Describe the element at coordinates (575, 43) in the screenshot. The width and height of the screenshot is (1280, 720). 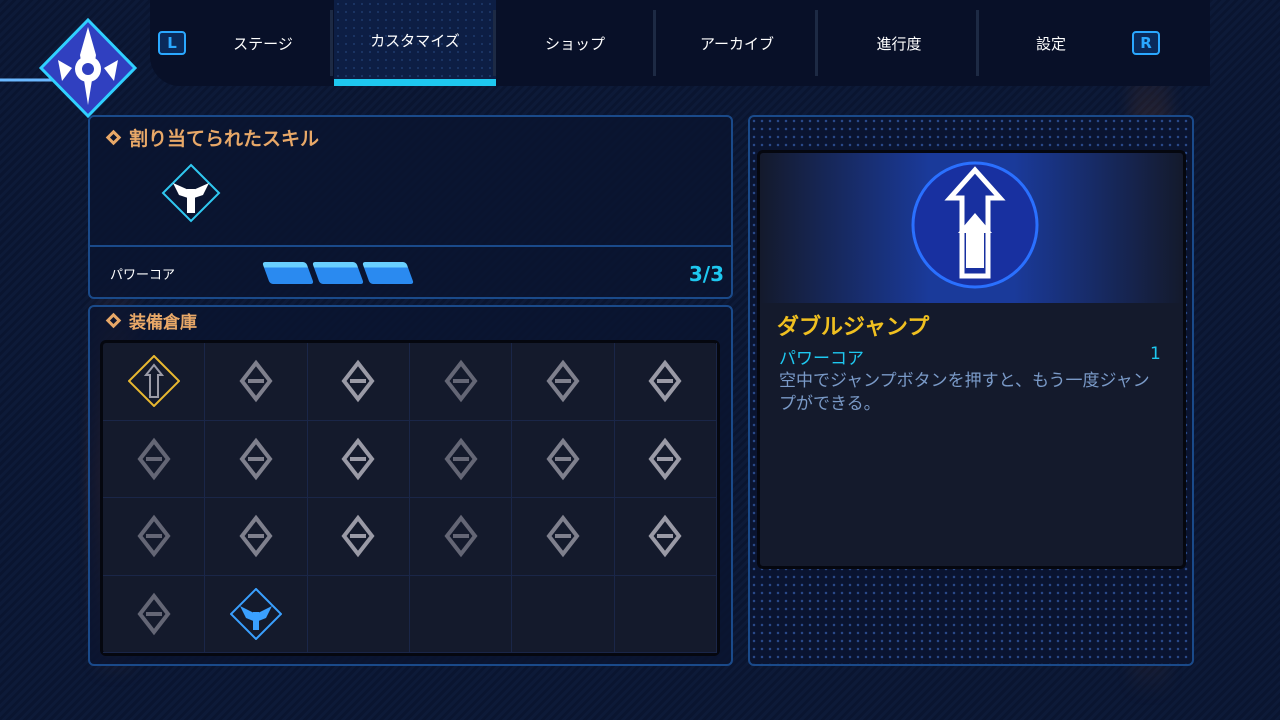
I see `tab-shop: ショップ` at that location.